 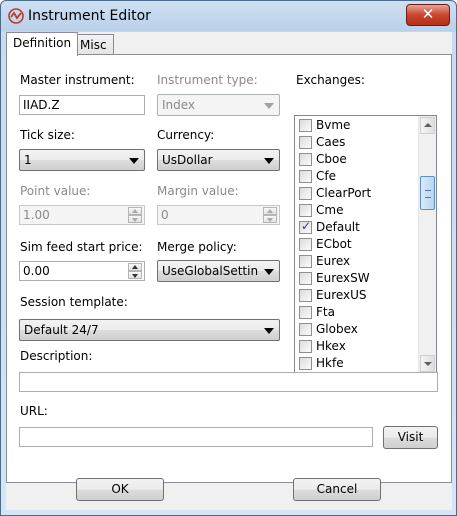 What do you see at coordinates (120, 489) in the screenshot?
I see `ok-button: OK` at bounding box center [120, 489].